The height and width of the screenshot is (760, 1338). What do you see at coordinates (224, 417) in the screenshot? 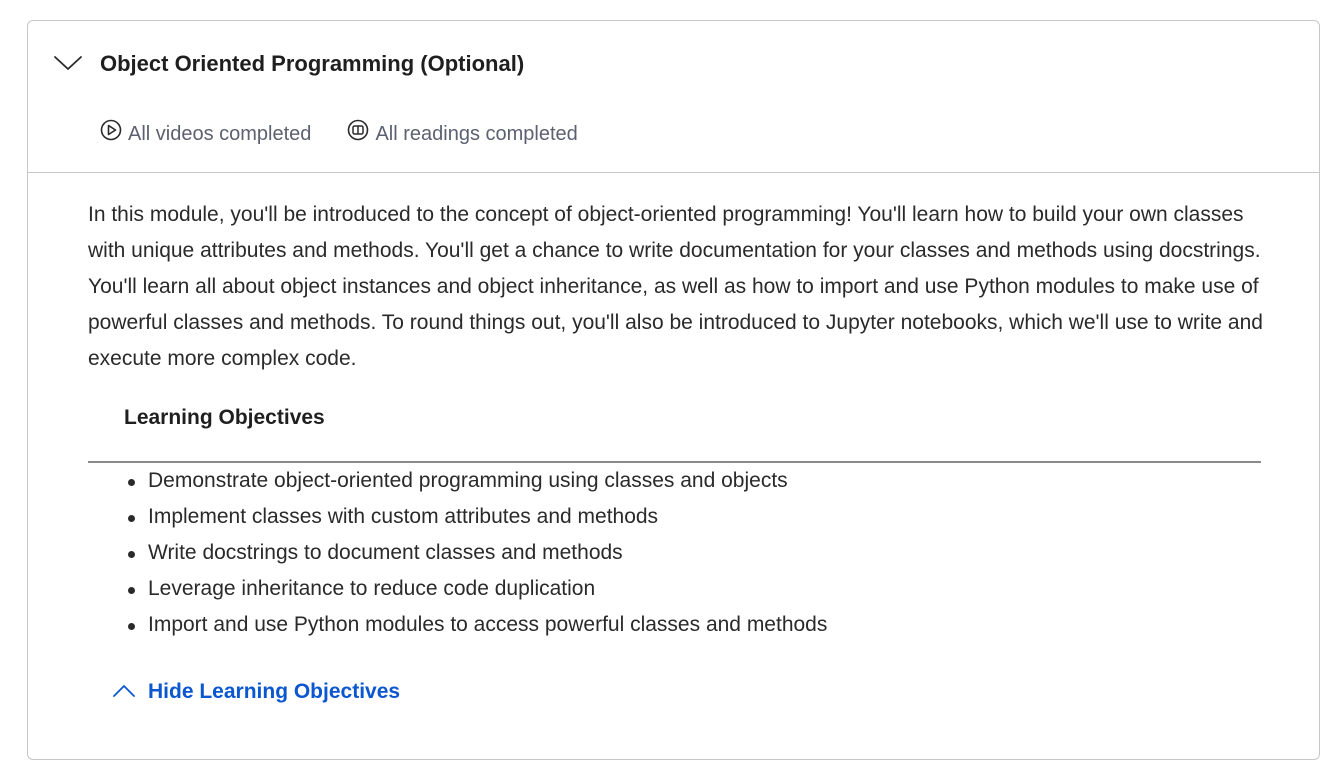
I see `learning-objectives-heading: Learning Objectives` at bounding box center [224, 417].